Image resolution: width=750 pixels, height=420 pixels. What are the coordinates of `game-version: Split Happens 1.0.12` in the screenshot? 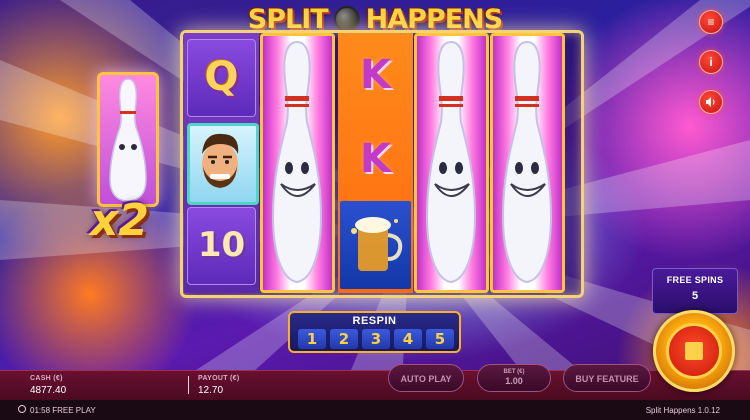 It's located at (683, 410).